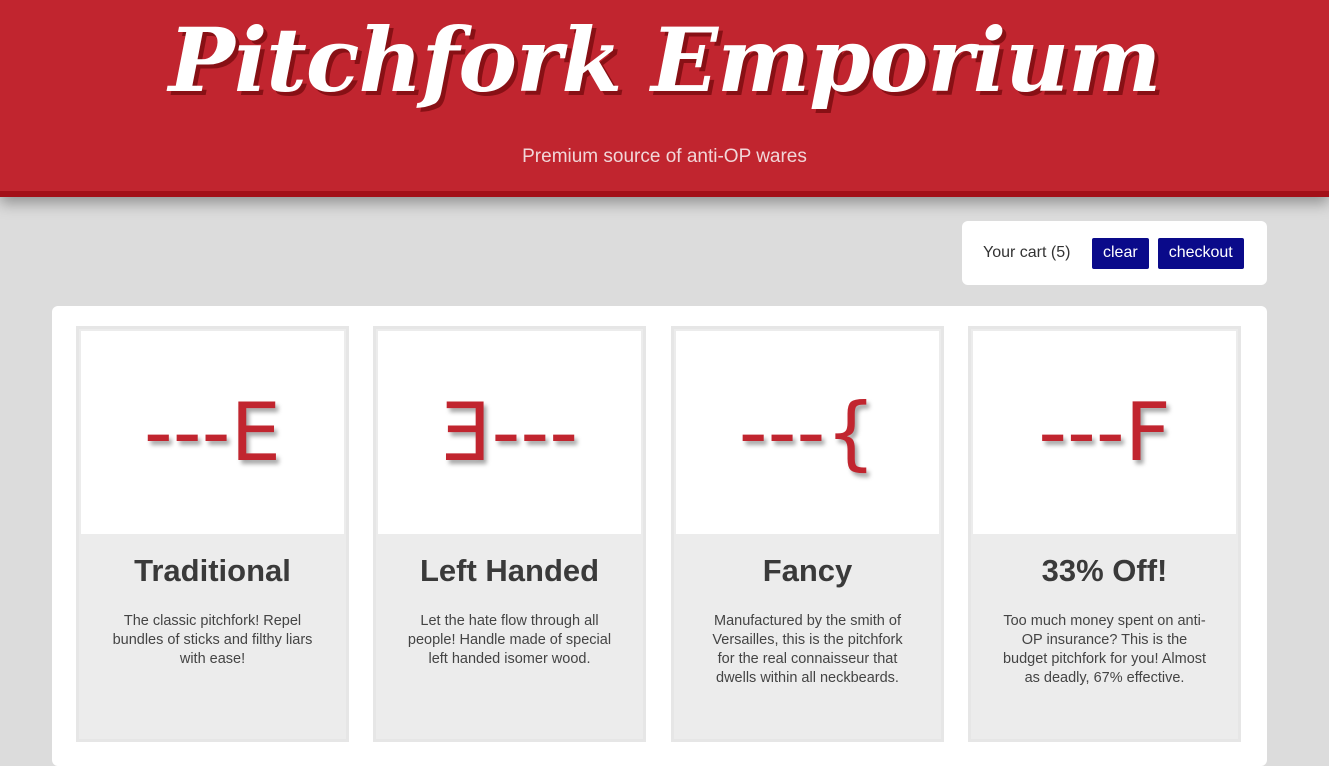 Image resolution: width=1329 pixels, height=766 pixels. Describe the element at coordinates (509, 432) in the screenshot. I see `product-image: Ǝ---` at that location.